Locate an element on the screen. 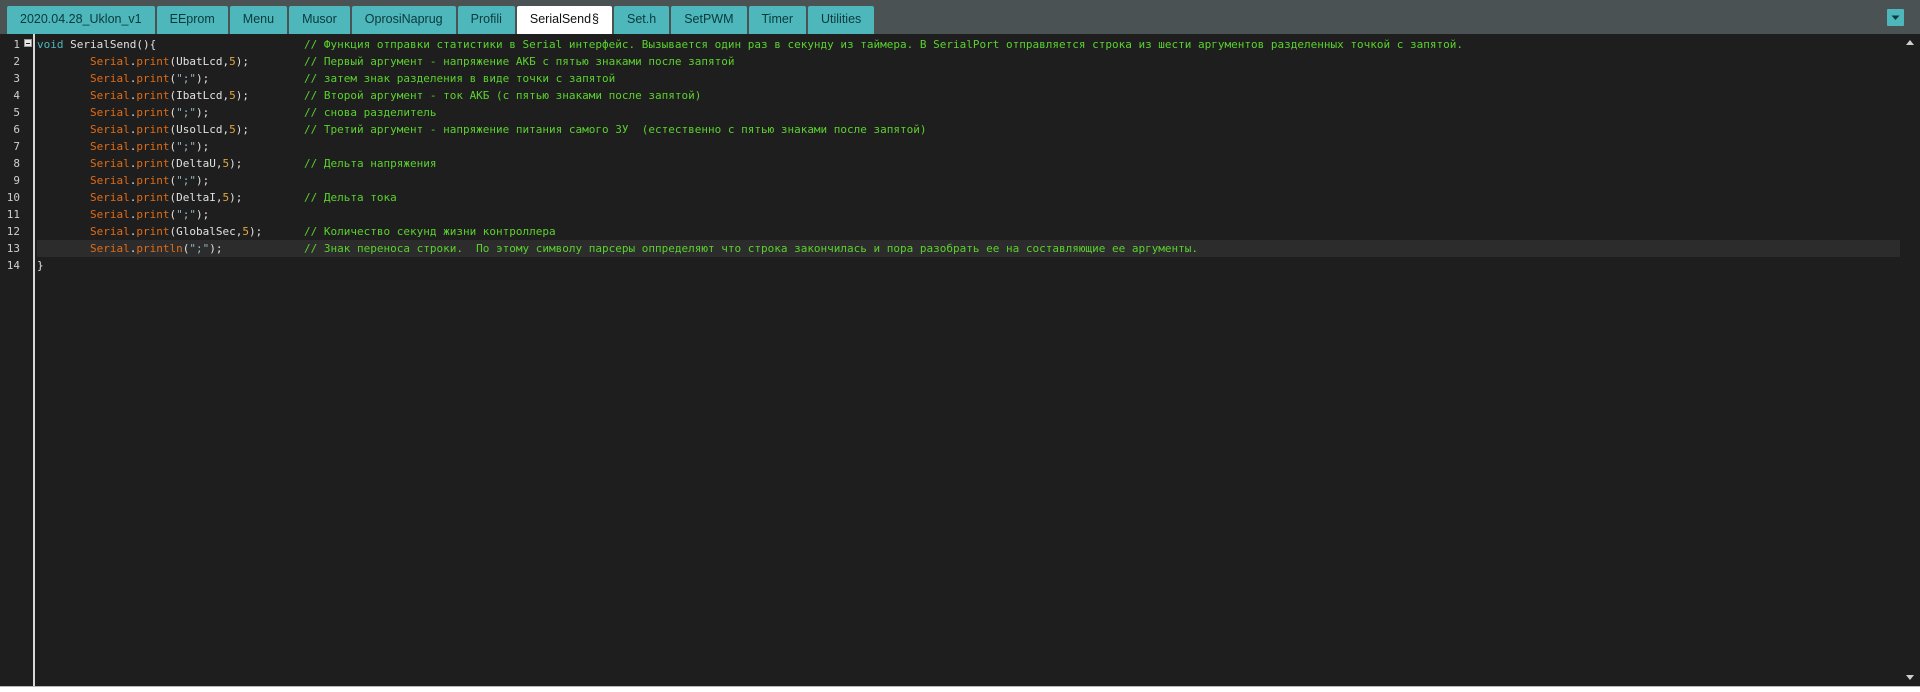 The height and width of the screenshot is (692, 1920). code-statement: Serial.print(UsolLcd,5); is located at coordinates (143, 129).